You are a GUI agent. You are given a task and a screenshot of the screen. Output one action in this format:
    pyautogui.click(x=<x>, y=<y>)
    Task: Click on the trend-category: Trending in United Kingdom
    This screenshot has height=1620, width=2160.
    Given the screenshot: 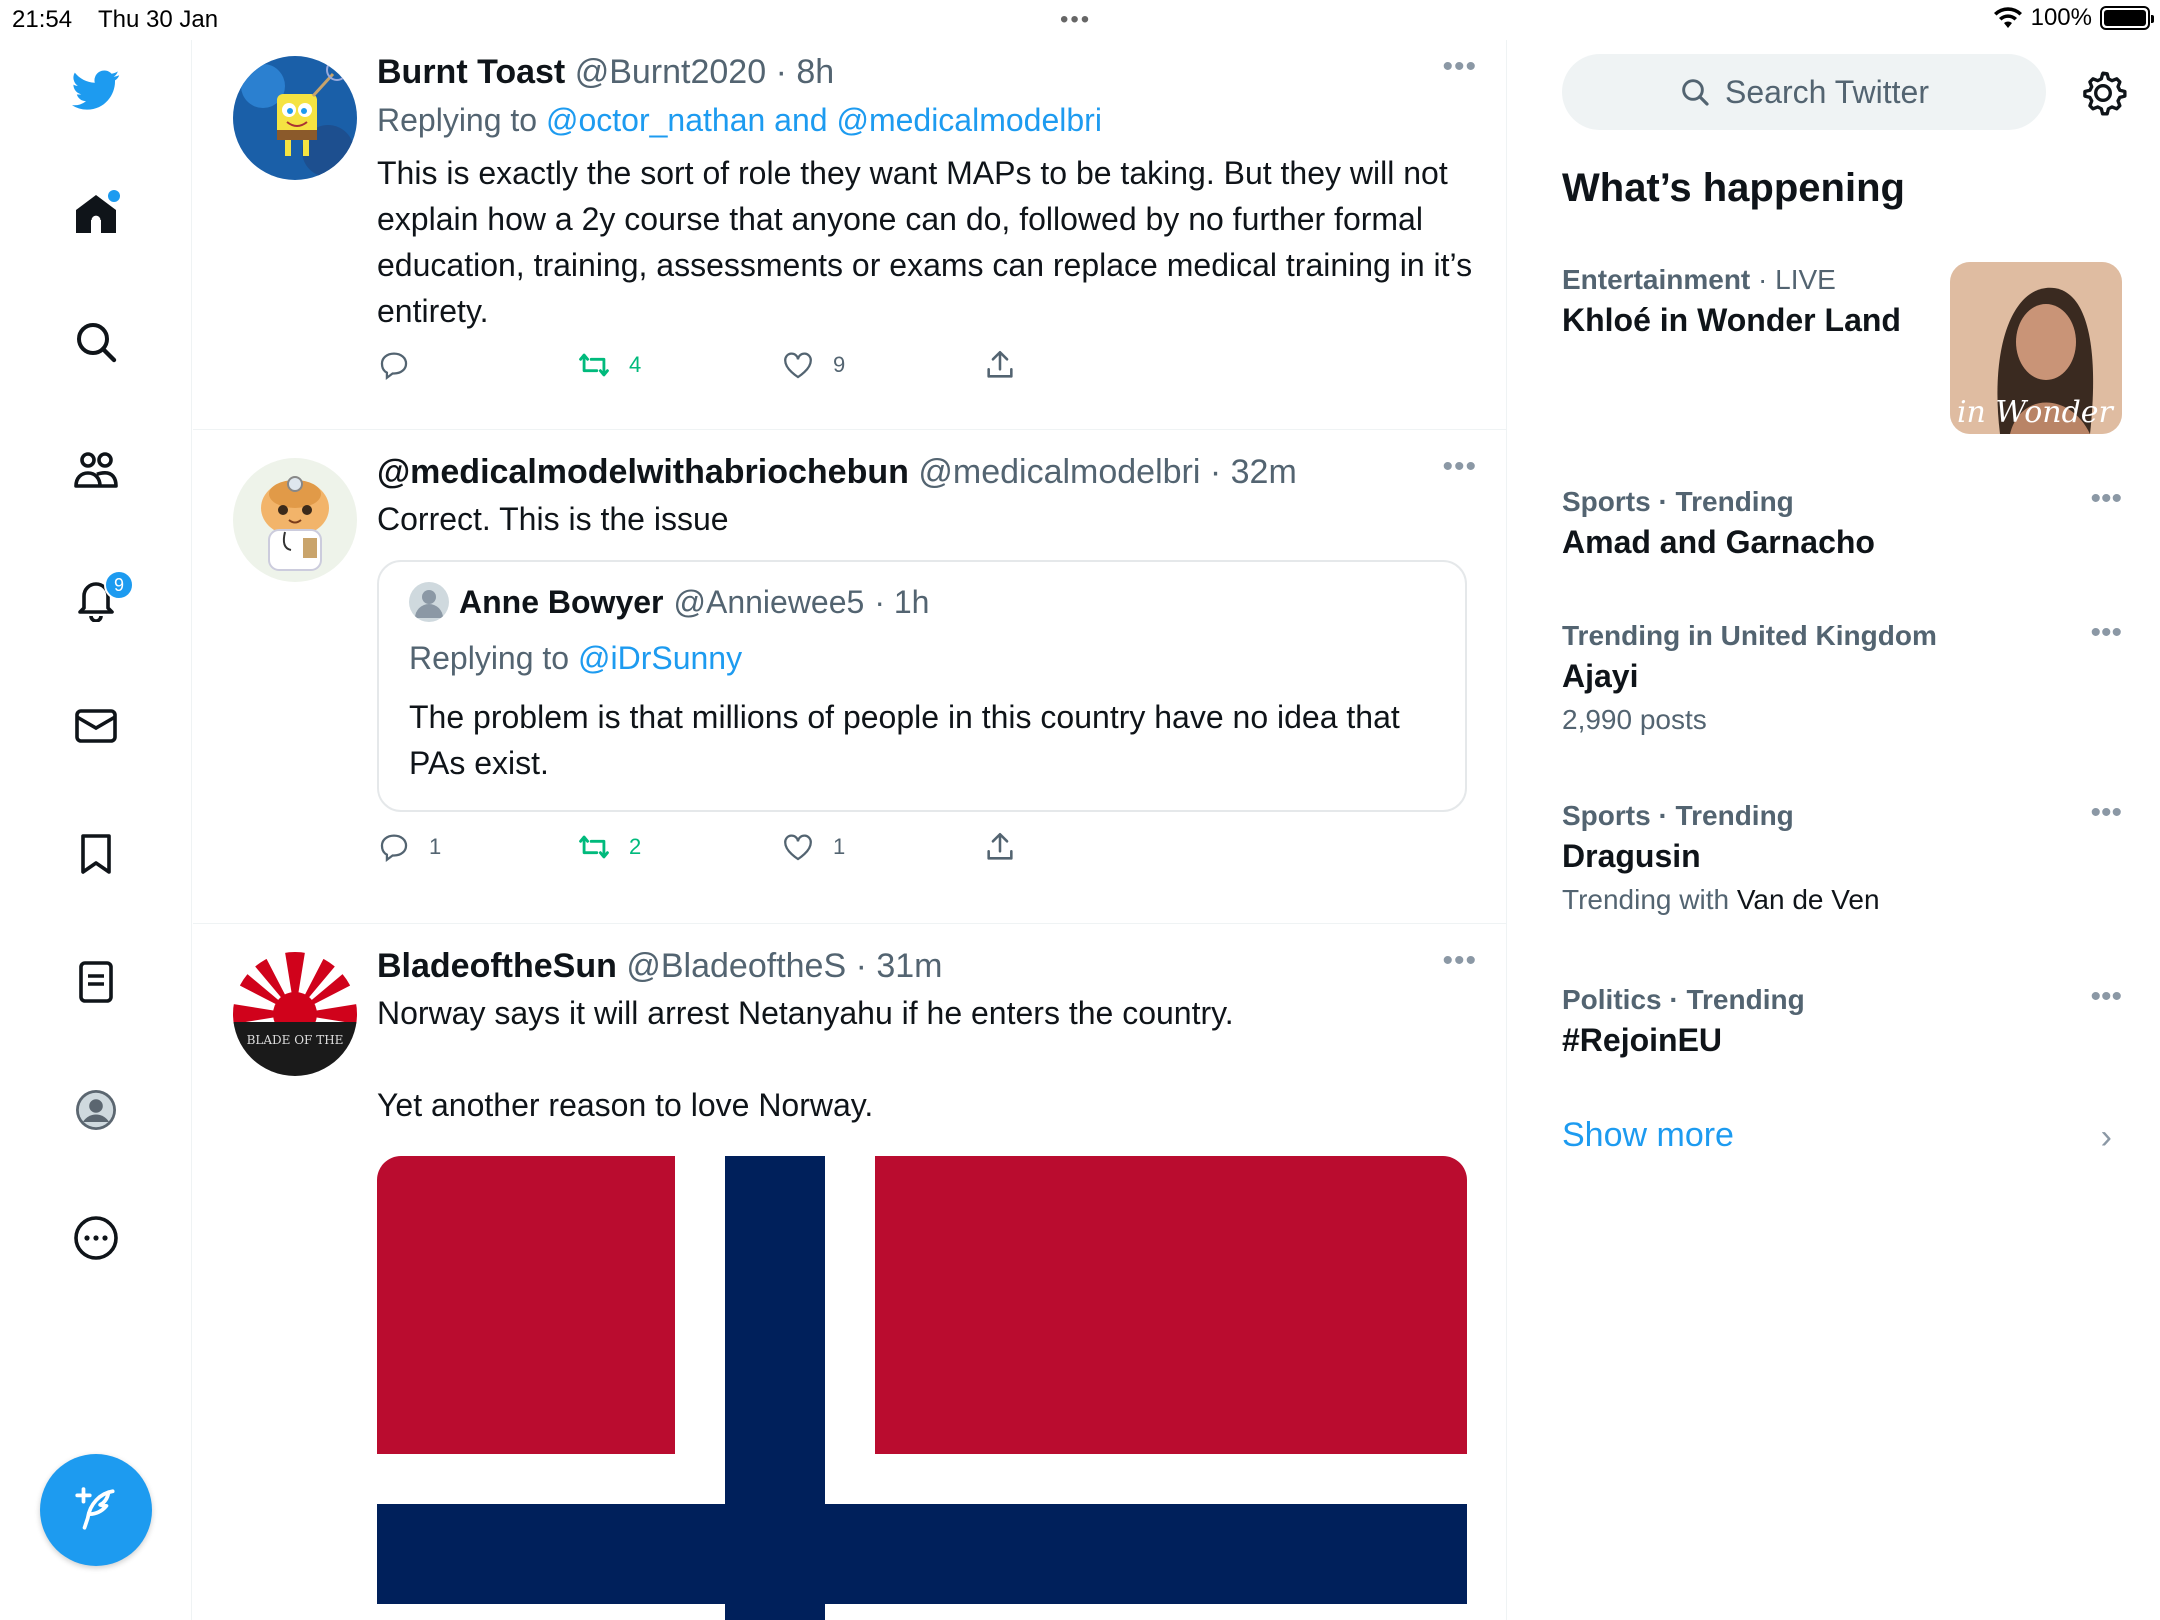 What is the action you would take?
    pyautogui.click(x=1842, y=636)
    